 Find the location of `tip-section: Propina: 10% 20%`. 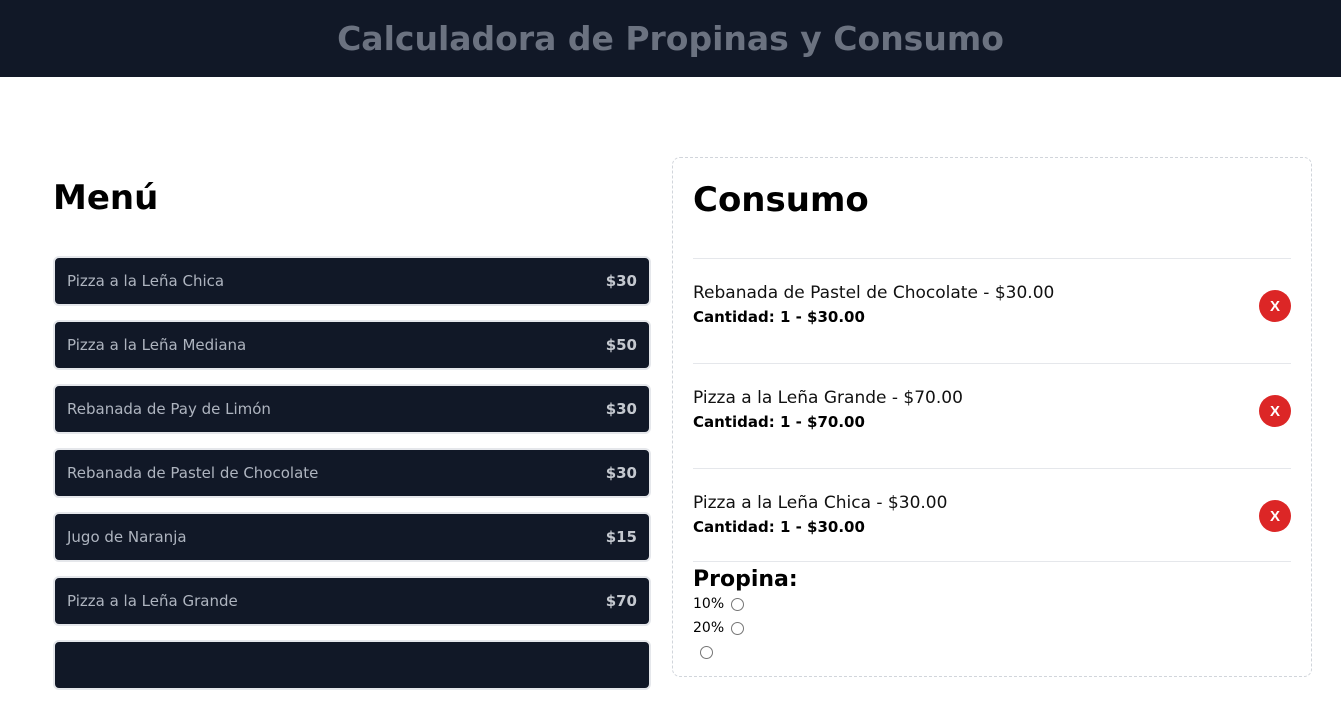

tip-section: Propina: 10% 20% is located at coordinates (992, 615).